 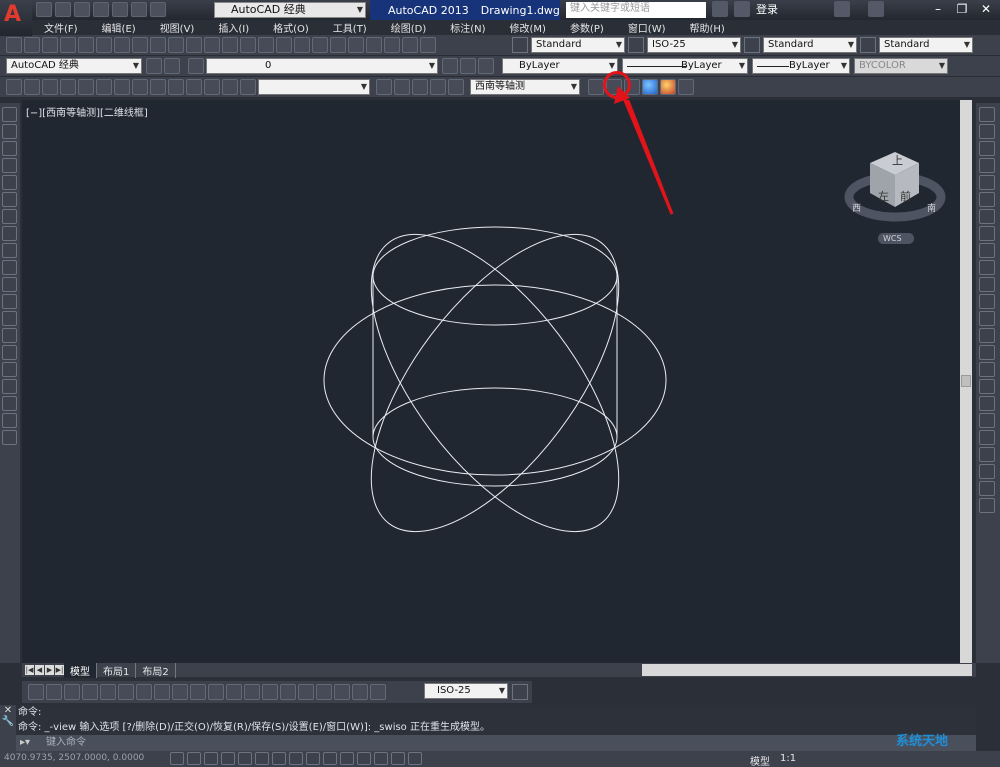 What do you see at coordinates (686, 87) in the screenshot?
I see `visual-style-manager-icon` at bounding box center [686, 87].